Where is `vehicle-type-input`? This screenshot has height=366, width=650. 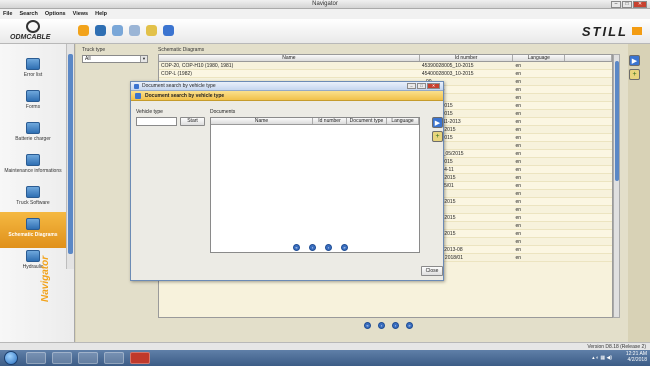 vehicle-type-input is located at coordinates (156, 121).